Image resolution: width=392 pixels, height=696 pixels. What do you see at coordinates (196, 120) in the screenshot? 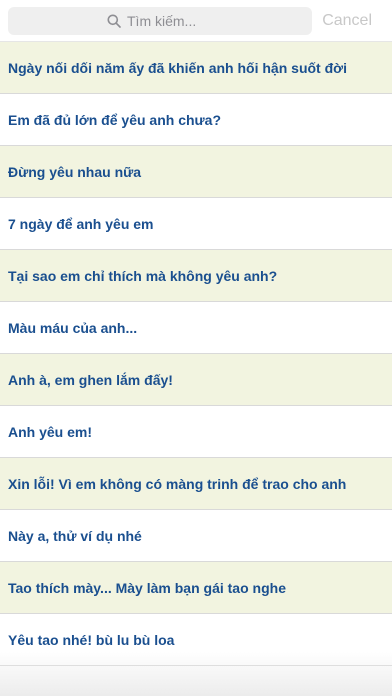
I see `list-item: Em đã đủ lớn để yêu anh chưa?` at bounding box center [196, 120].